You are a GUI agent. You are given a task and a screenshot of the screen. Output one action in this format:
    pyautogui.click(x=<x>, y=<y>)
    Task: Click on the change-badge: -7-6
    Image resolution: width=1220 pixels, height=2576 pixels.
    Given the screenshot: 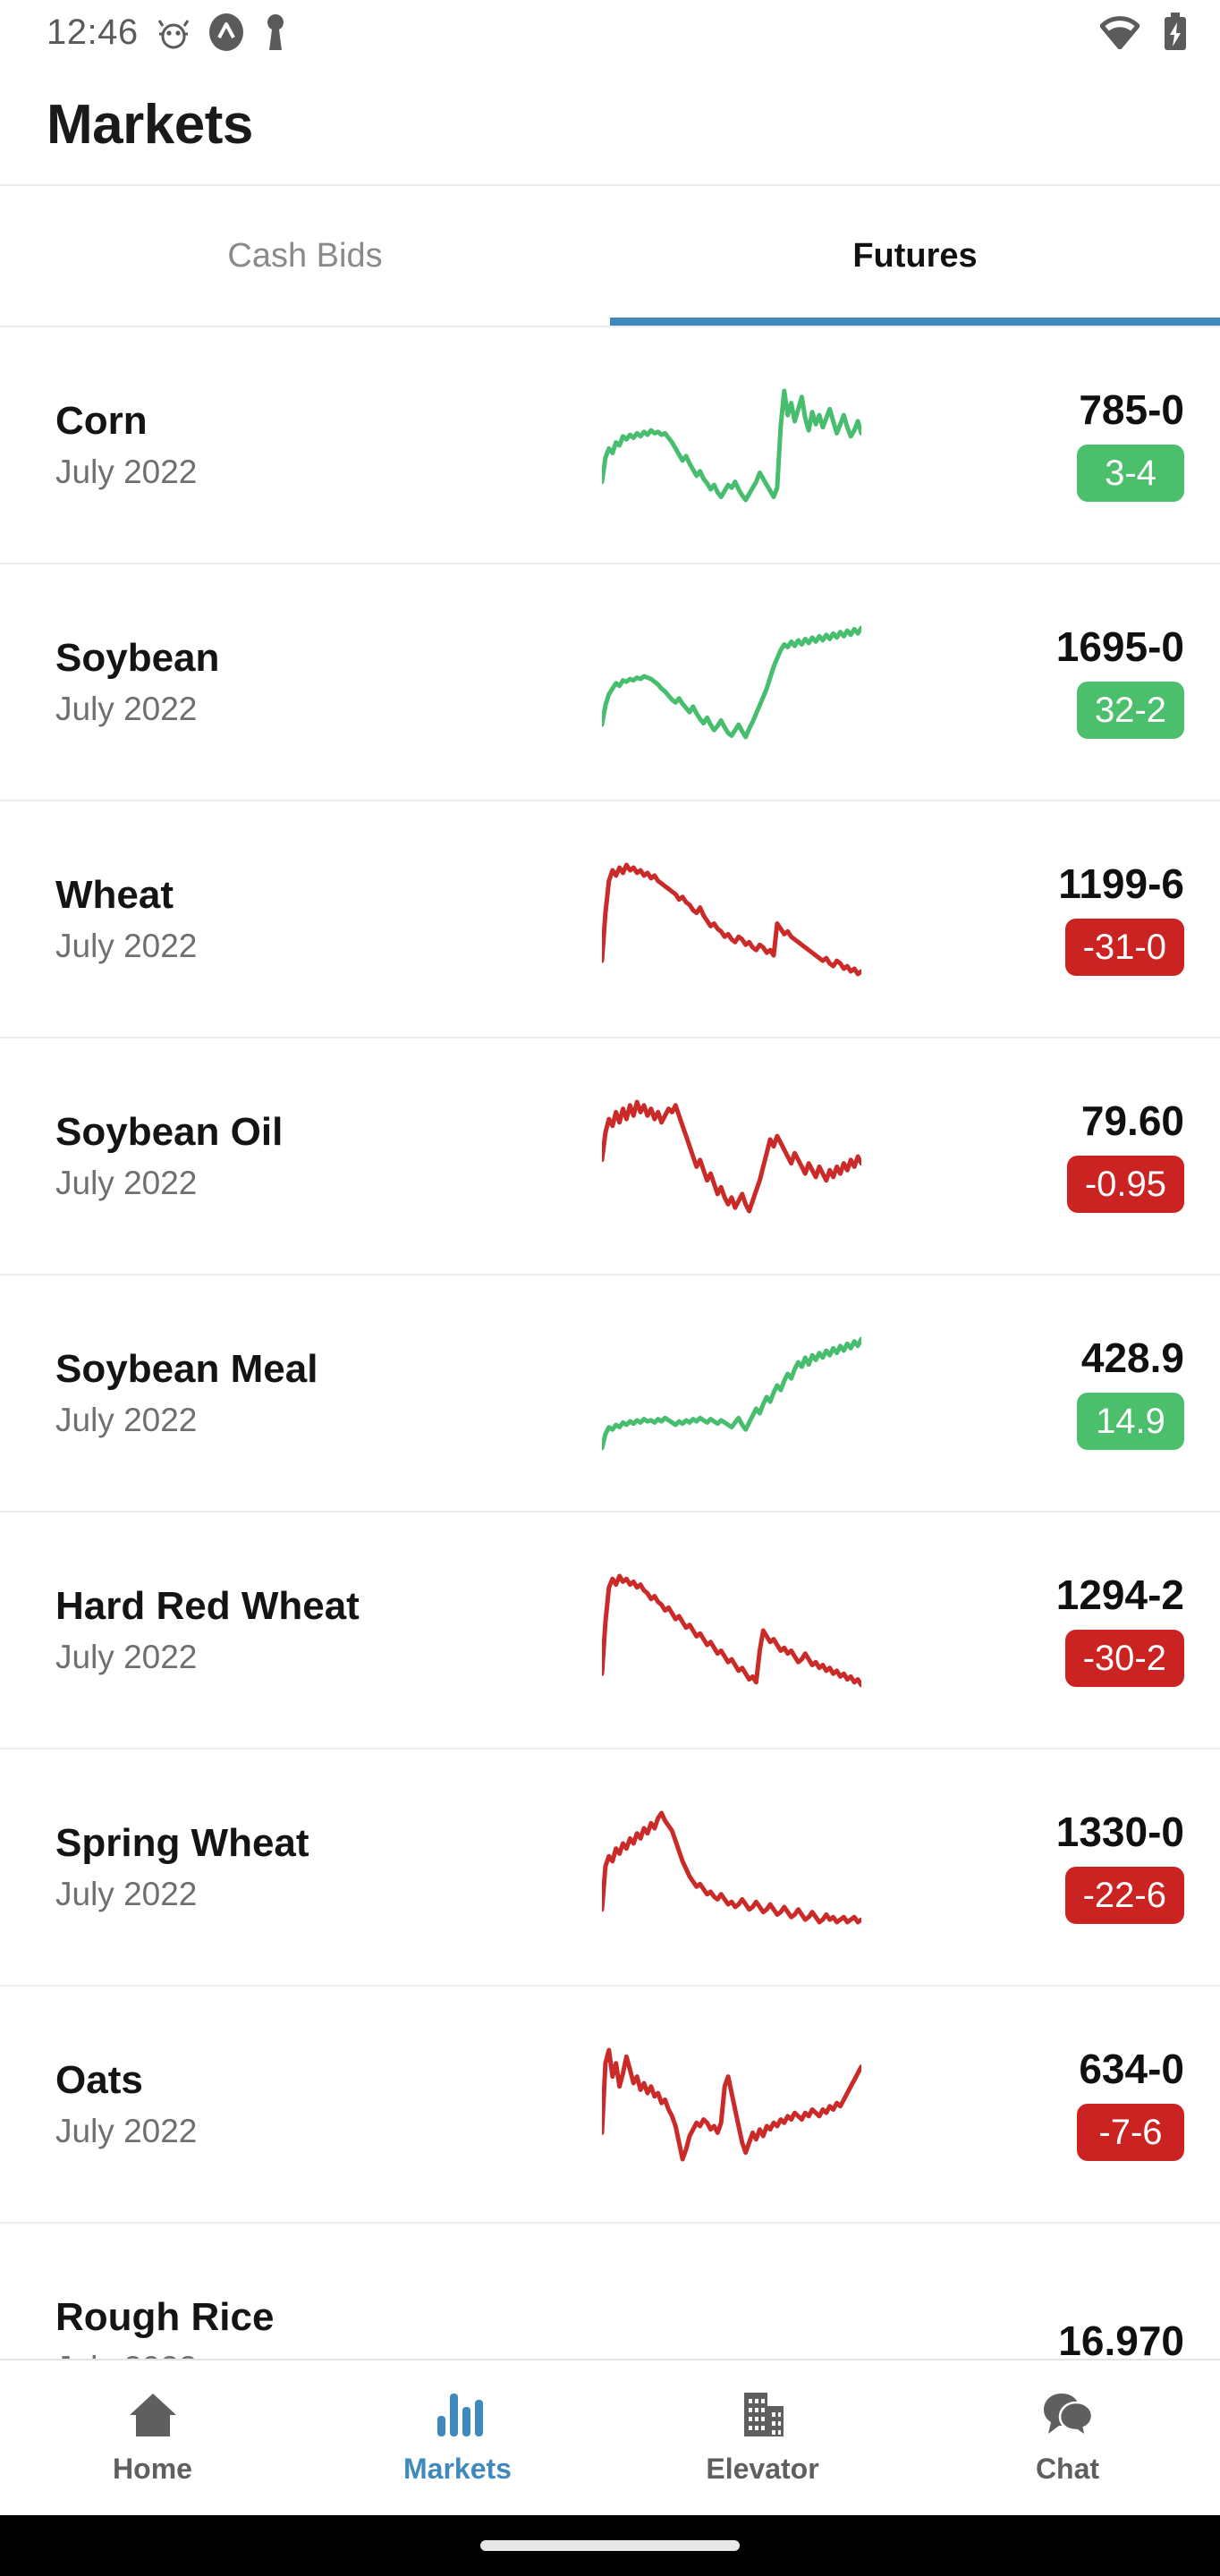 What is the action you would take?
    pyautogui.click(x=1130, y=2132)
    